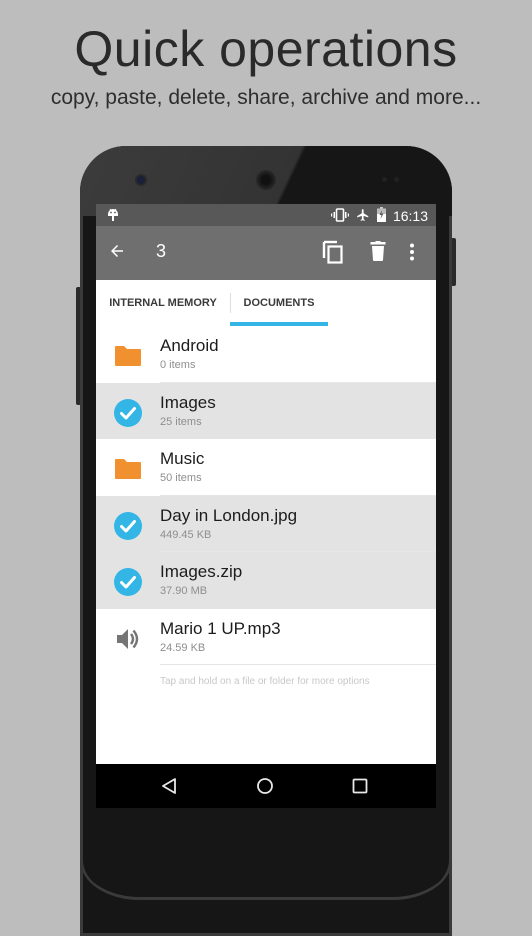 The image size is (532, 936). Describe the element at coordinates (266, 580) in the screenshot. I see `list-item: Images.zip 37.90 MB` at that location.